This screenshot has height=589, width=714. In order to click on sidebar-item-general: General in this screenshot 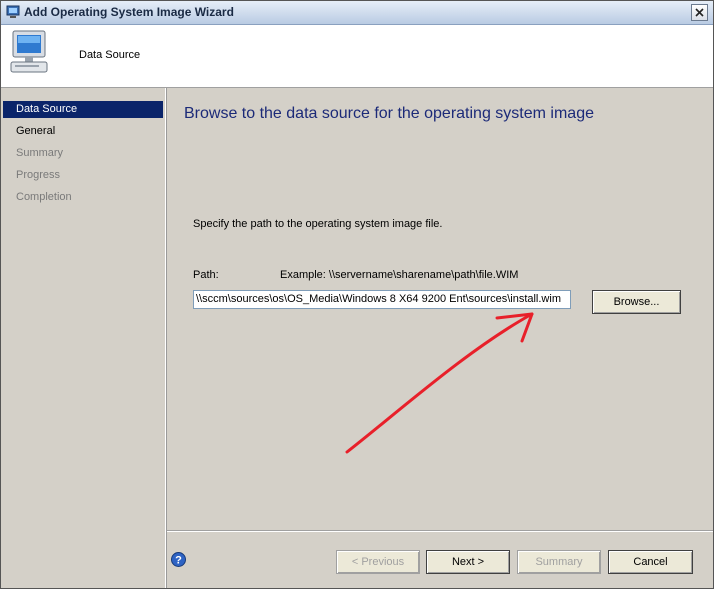, I will do `click(83, 131)`.